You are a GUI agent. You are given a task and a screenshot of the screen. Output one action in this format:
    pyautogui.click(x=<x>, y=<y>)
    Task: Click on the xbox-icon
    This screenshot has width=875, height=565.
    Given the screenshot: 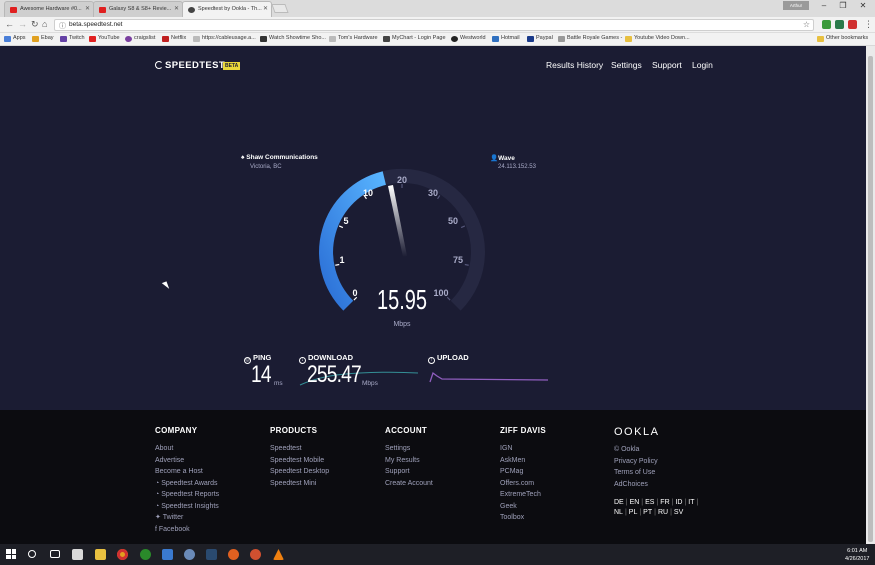 What is the action you would take?
    pyautogui.click(x=145, y=554)
    